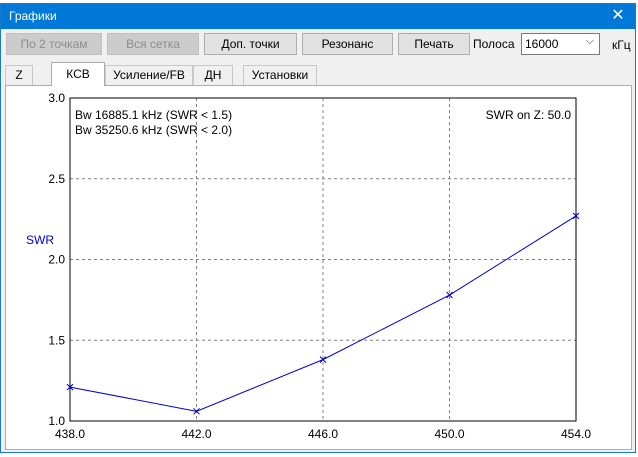  I want to click on close-button: ✕, so click(618, 16).